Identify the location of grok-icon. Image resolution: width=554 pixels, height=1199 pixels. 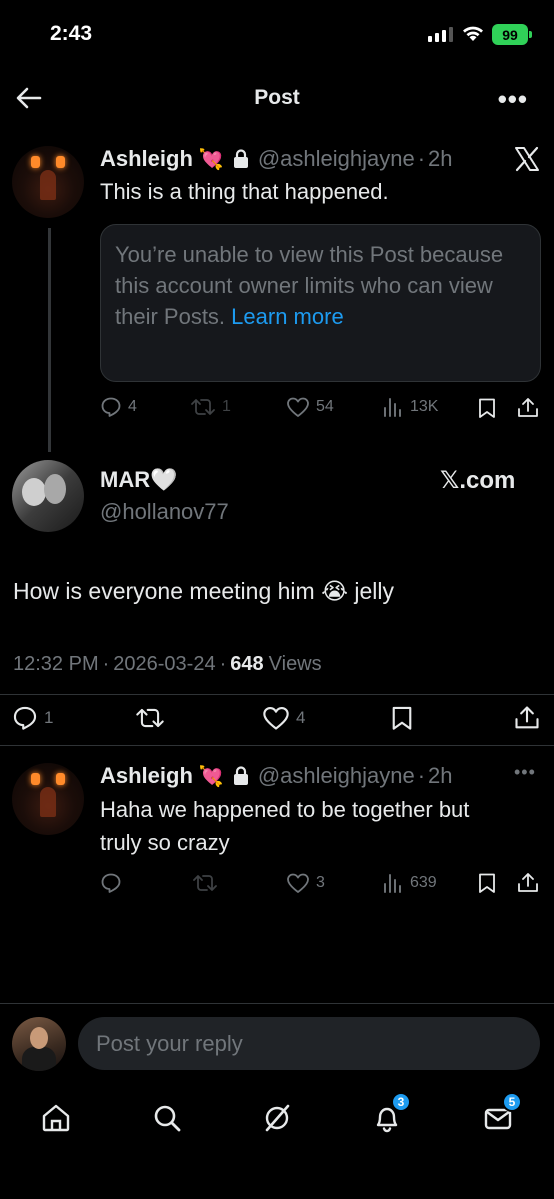
(277, 1118).